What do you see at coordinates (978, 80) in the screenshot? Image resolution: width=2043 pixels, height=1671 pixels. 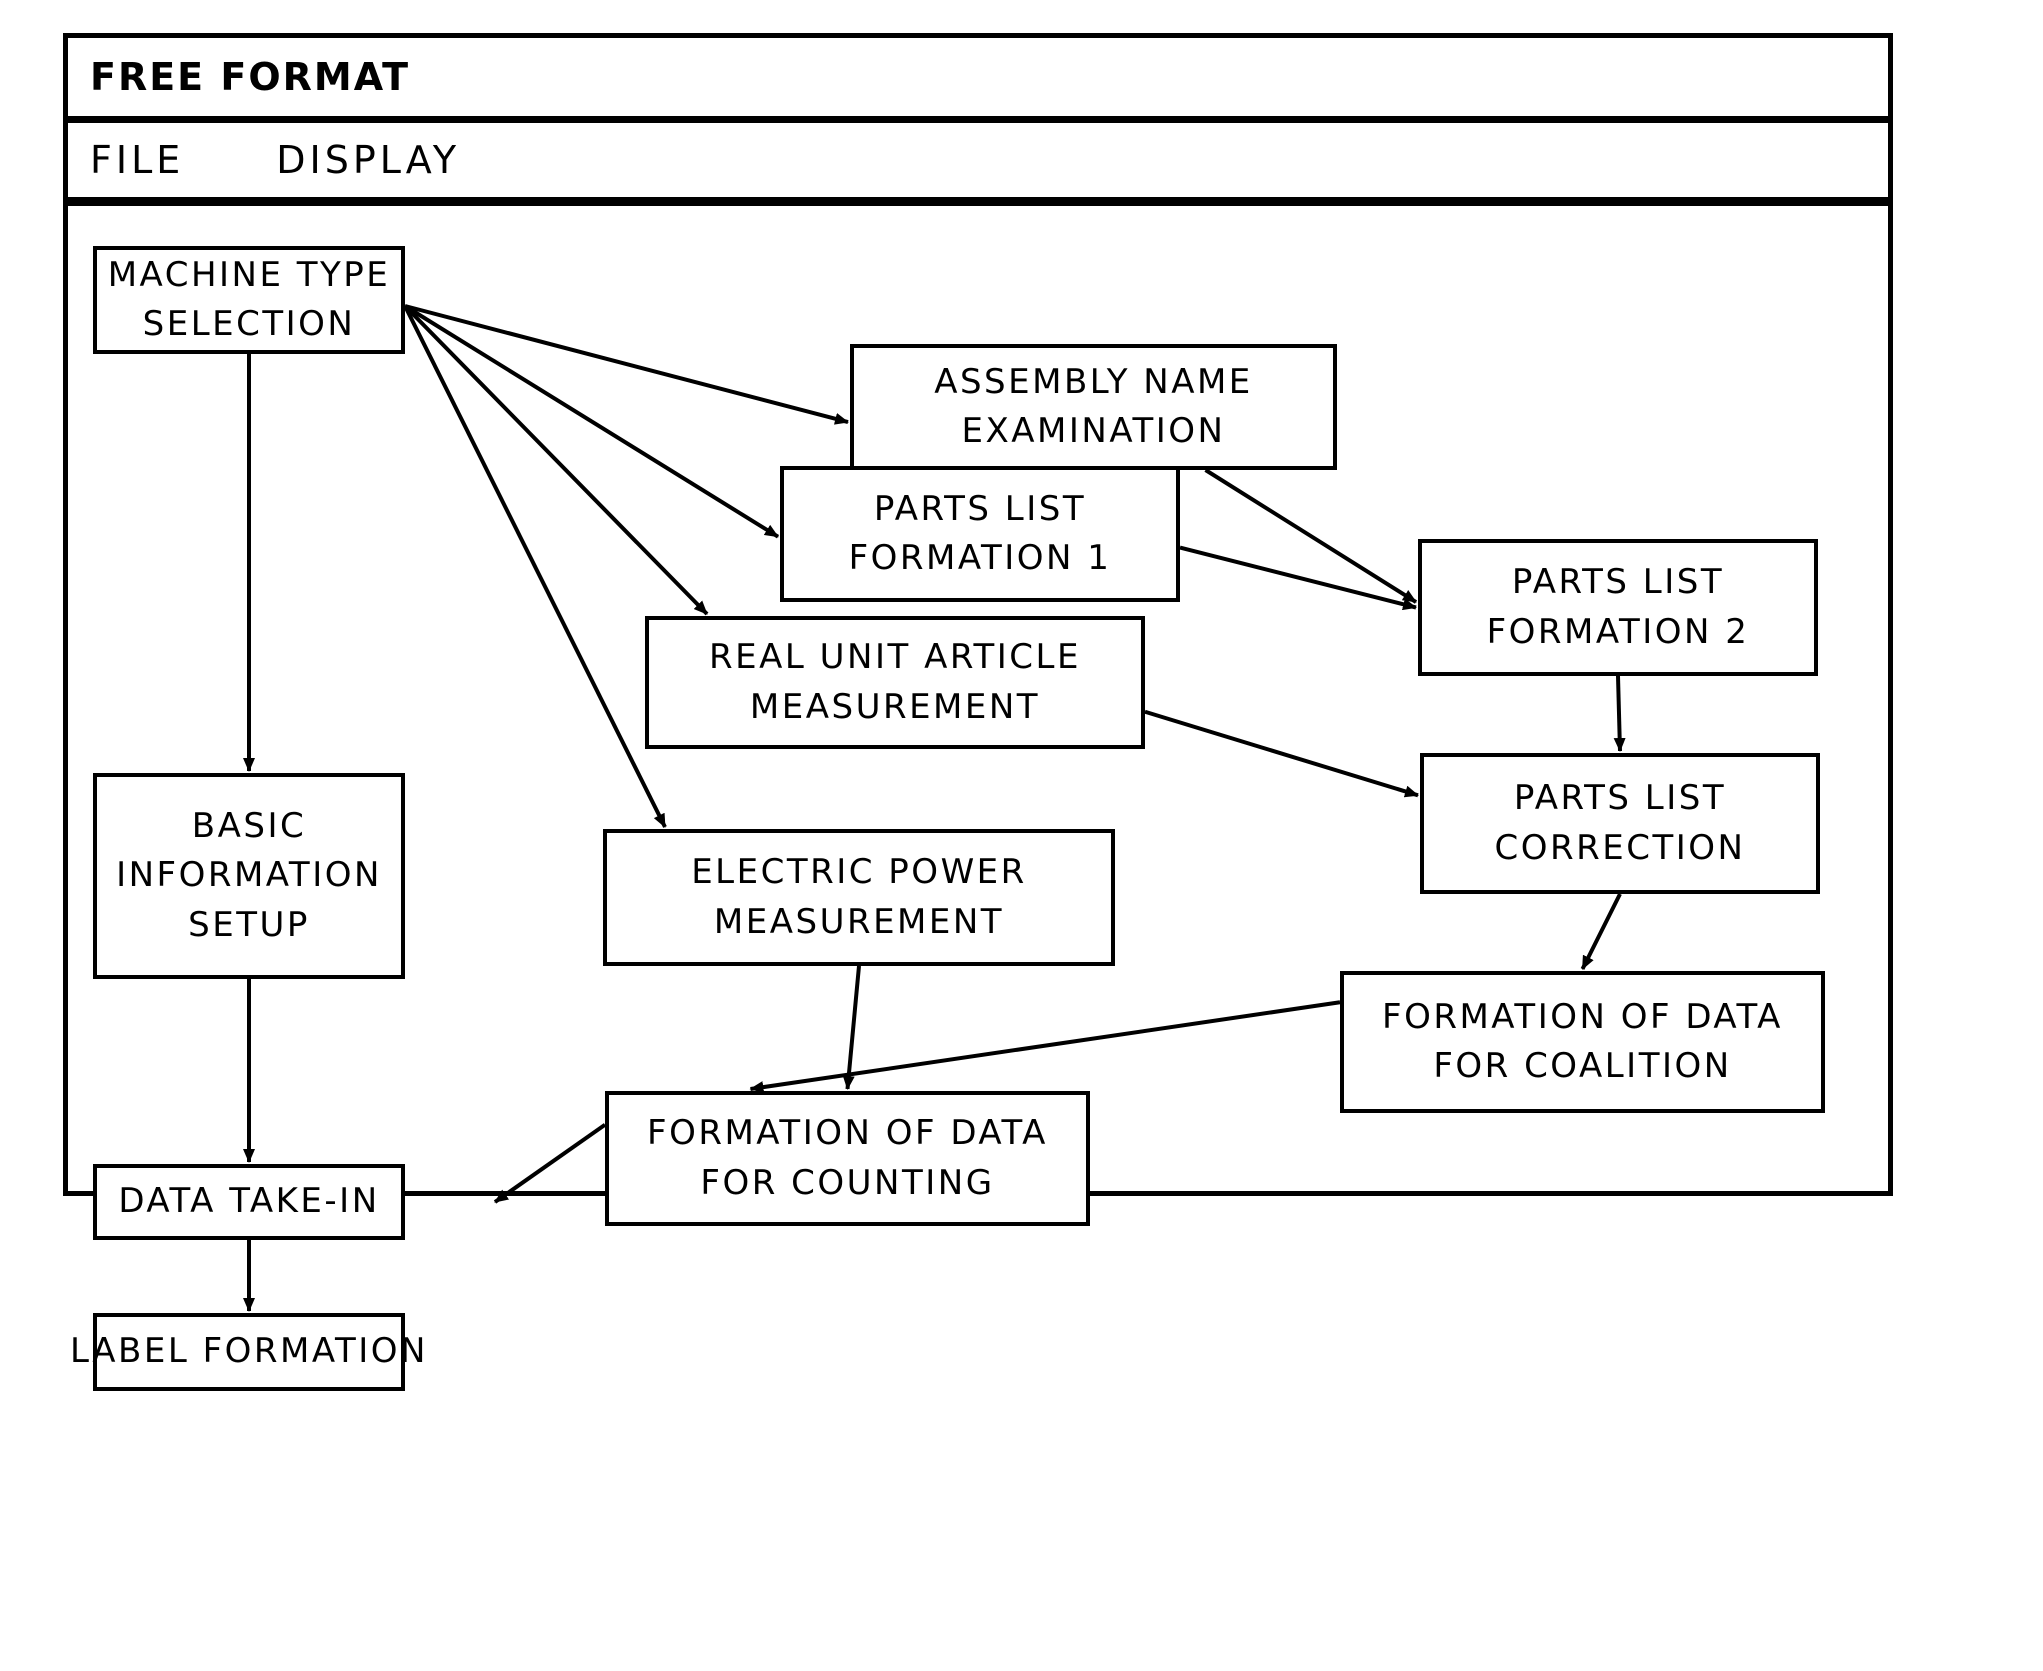 I see `title-bar: FREE FORMAT` at bounding box center [978, 80].